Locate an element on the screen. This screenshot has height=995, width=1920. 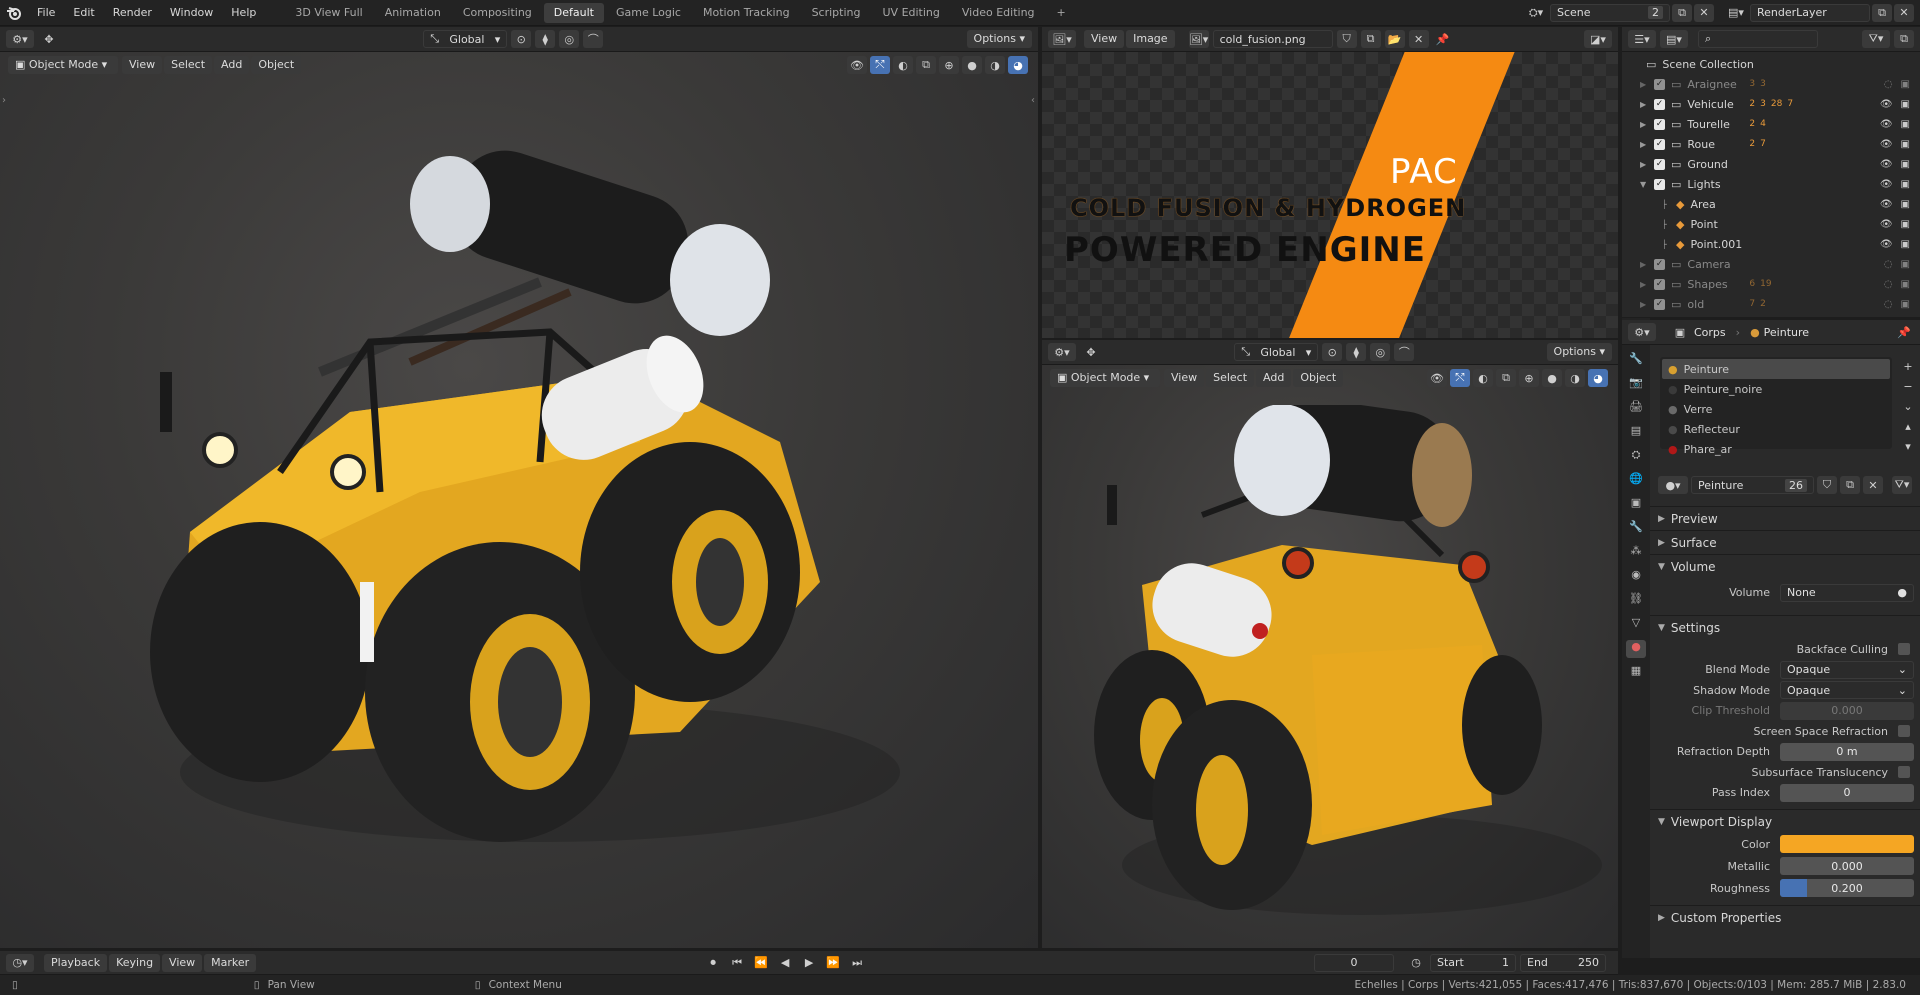
preview-section: ▶ Preview is located at coordinates (1785, 518).